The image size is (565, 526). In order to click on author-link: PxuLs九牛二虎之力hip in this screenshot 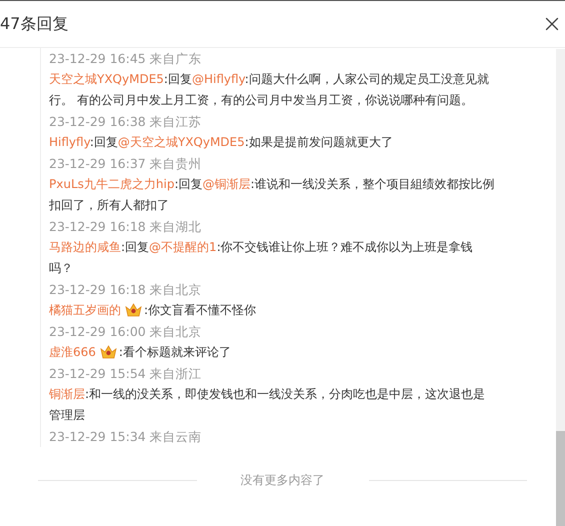, I will do `click(111, 184)`.